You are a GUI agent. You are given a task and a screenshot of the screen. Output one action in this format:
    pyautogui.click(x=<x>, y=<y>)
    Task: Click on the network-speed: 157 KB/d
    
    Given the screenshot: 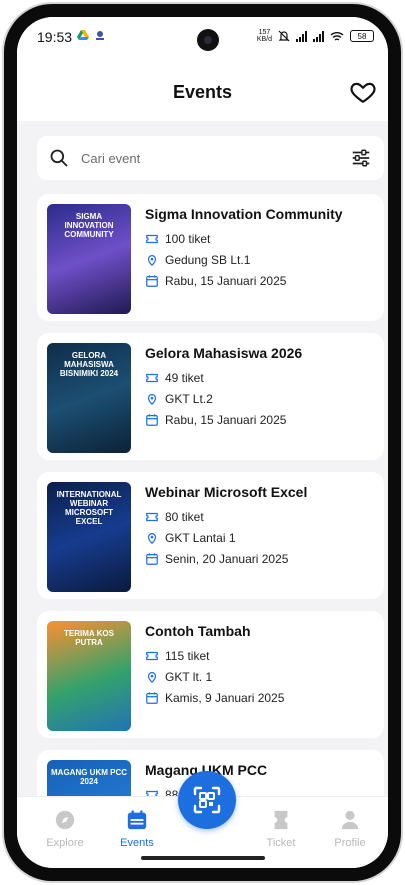 What is the action you would take?
    pyautogui.click(x=264, y=36)
    